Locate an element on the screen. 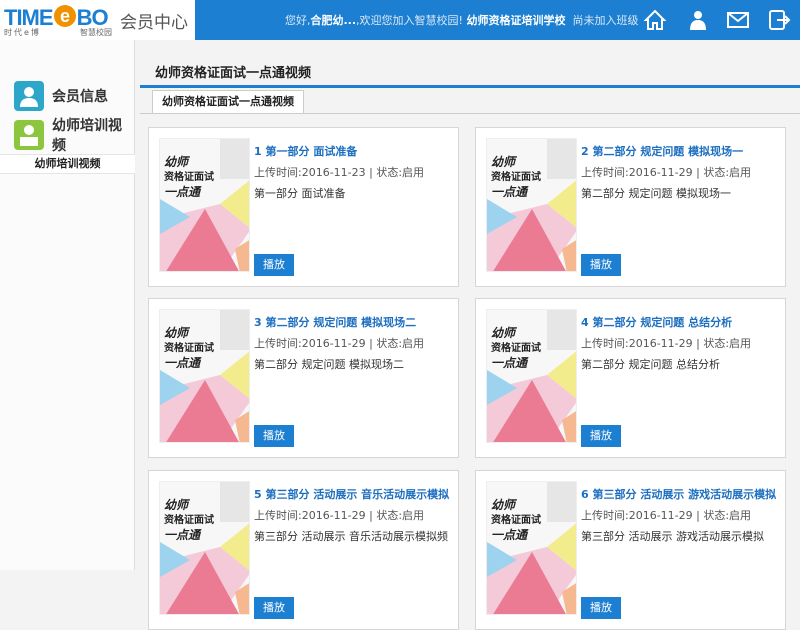 This screenshot has width=800, height=630. video-title-link: 1 第一部分 面试准备 is located at coordinates (305, 151).